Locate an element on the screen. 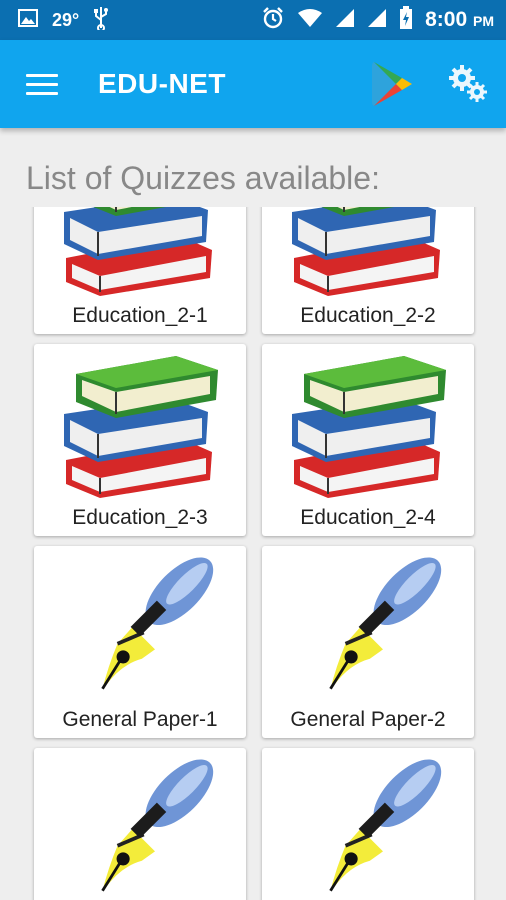 Image resolution: width=506 pixels, height=900 pixels. quiz-card: Education_2-3 is located at coordinates (140, 440).